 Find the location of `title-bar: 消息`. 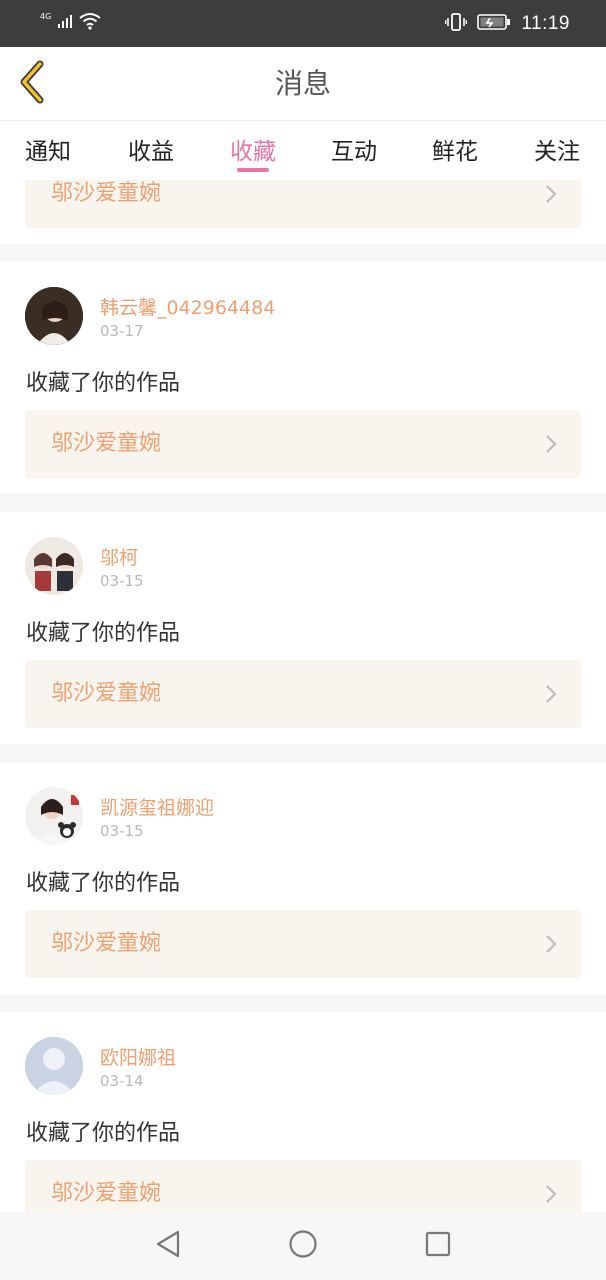

title-bar: 消息 is located at coordinates (303, 84).